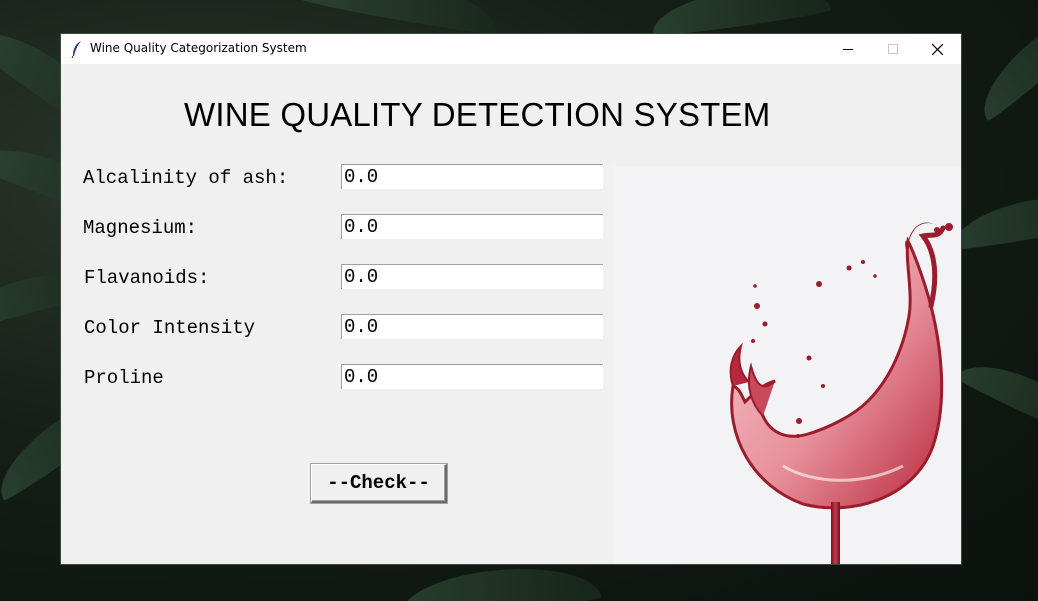 The height and width of the screenshot is (601, 1038). What do you see at coordinates (379, 483) in the screenshot?
I see `check-button: --Check--` at bounding box center [379, 483].